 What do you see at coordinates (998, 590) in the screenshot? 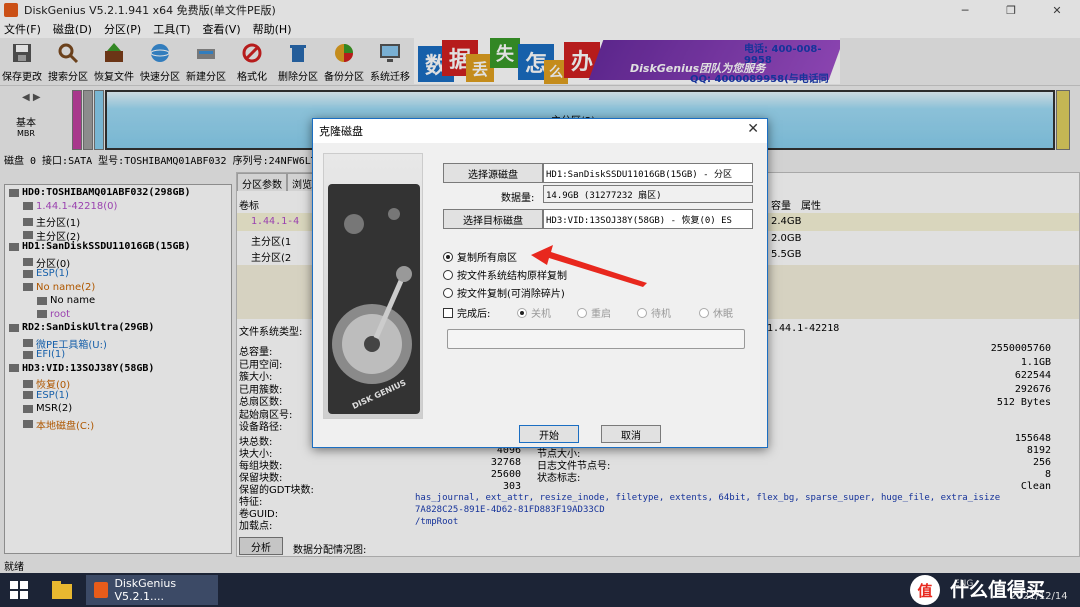
I see `watermark-brand: 什么值得买` at bounding box center [998, 590].